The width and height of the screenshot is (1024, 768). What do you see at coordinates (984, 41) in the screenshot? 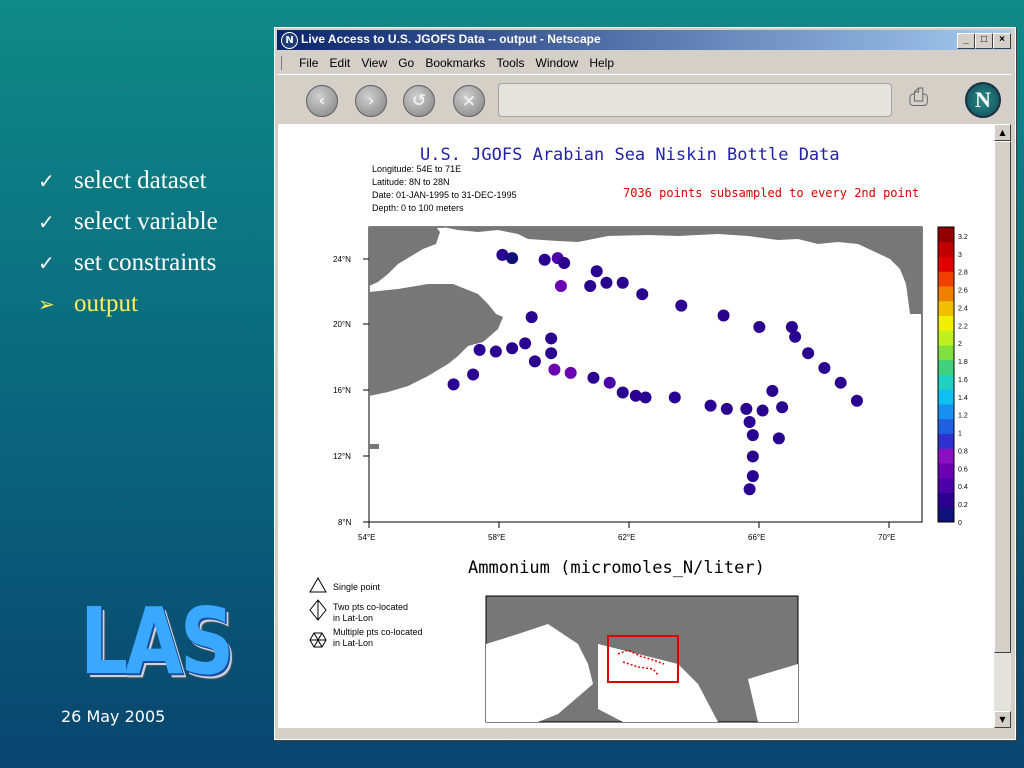
I see `maximize-button: □` at bounding box center [984, 41].